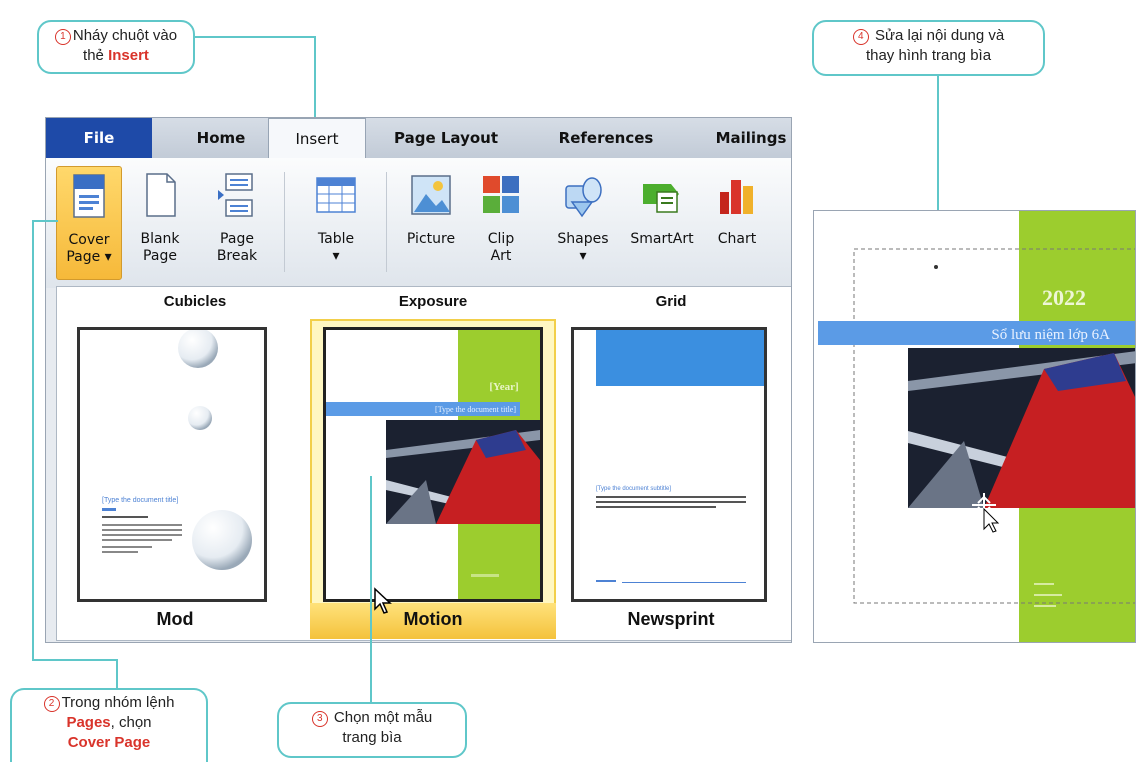 The height and width of the screenshot is (762, 1136). What do you see at coordinates (431, 222) in the screenshot?
I see `picture-button: Picture` at bounding box center [431, 222].